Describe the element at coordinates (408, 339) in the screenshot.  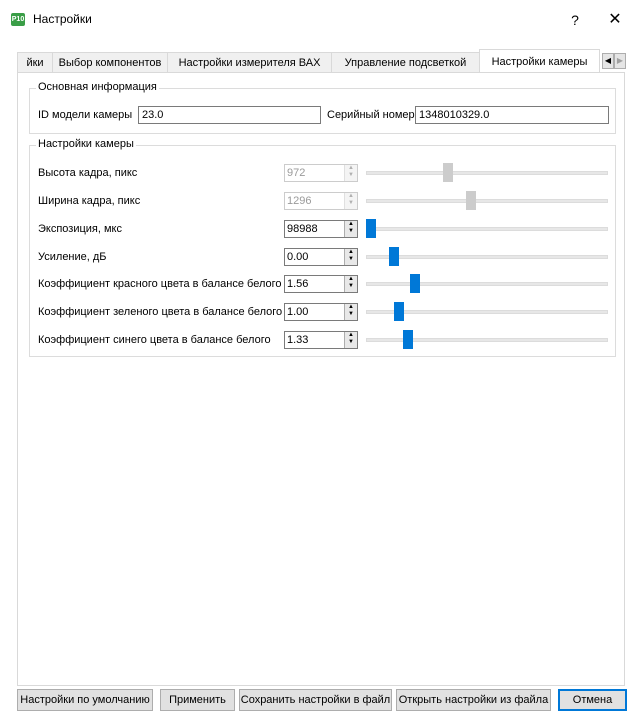
I see `wb-blue-slider-thumb` at that location.